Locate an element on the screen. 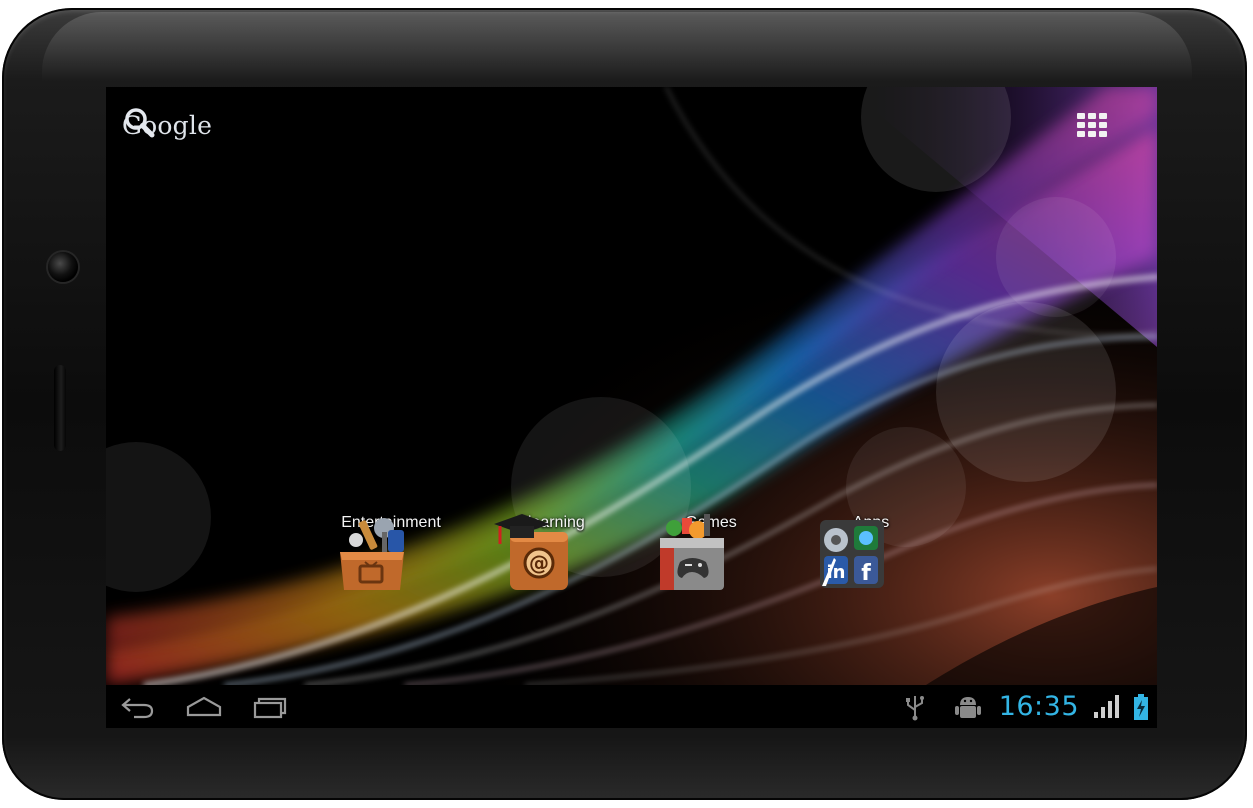 The image size is (1253, 808). folder-elearning: @ Elearning is located at coordinates (551, 569).